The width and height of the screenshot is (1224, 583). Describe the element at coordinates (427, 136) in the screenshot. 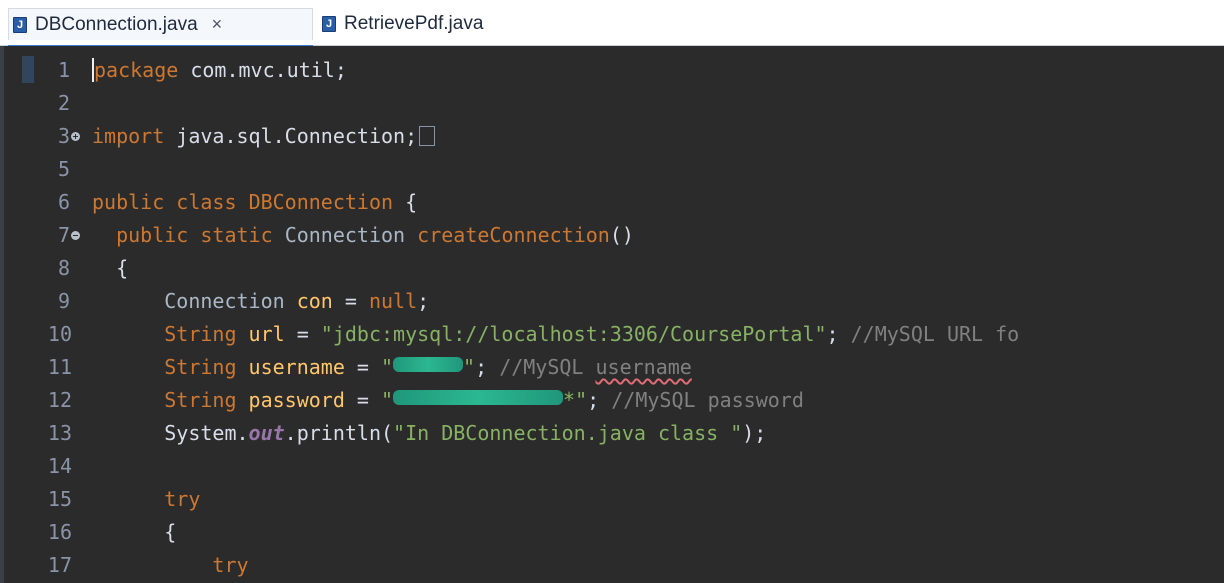

I see `collapsed-imports-marker` at that location.